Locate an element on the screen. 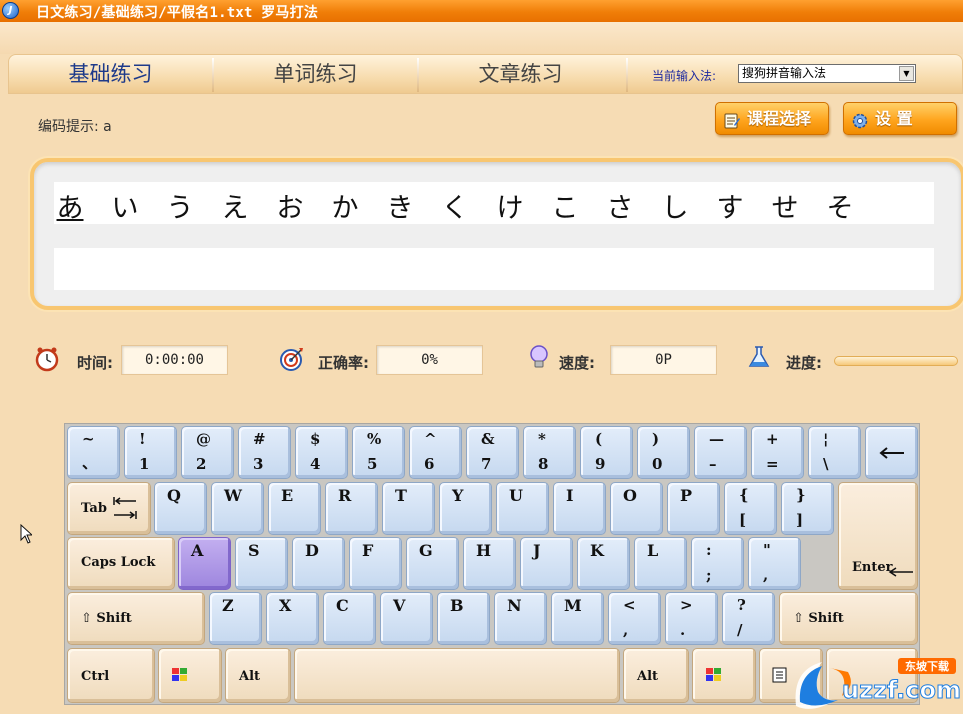 Image resolution: width=963 pixels, height=714 pixels. key-period: >. is located at coordinates (691, 618).